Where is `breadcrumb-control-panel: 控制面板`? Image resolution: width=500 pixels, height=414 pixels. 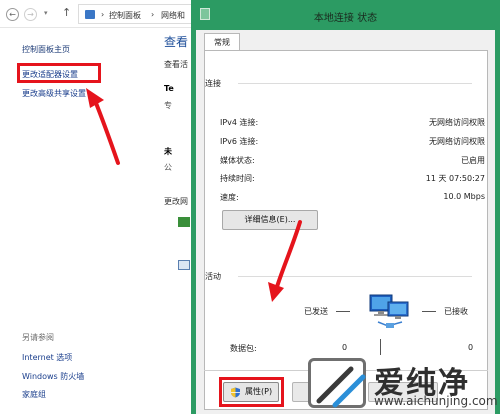
breadcrumb-control-panel: 控制面板 is located at coordinates (125, 15).